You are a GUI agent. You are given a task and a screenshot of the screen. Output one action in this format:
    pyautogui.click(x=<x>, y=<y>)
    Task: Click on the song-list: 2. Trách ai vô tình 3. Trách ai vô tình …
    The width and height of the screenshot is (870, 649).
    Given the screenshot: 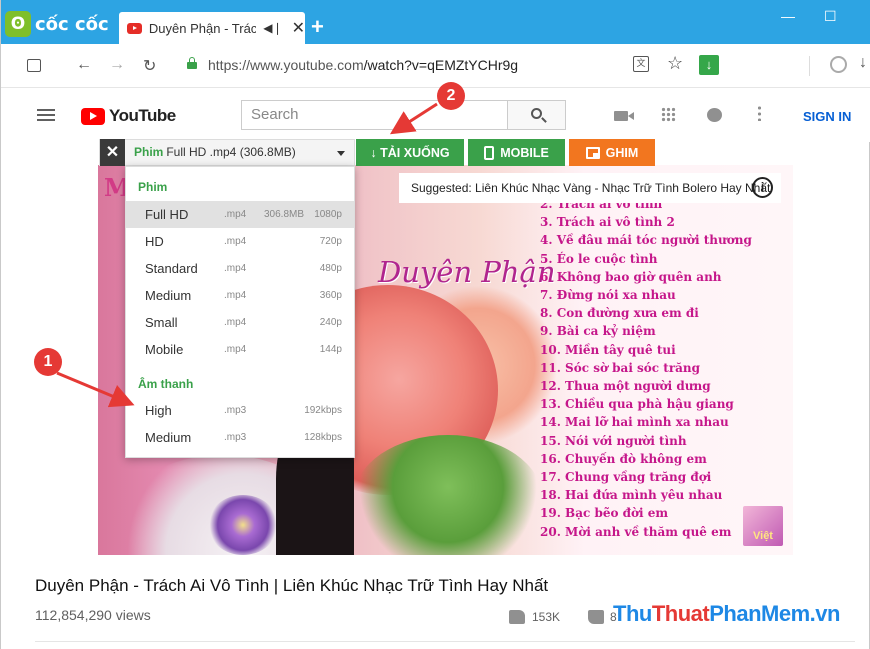 What is the action you would take?
    pyautogui.click(x=646, y=368)
    